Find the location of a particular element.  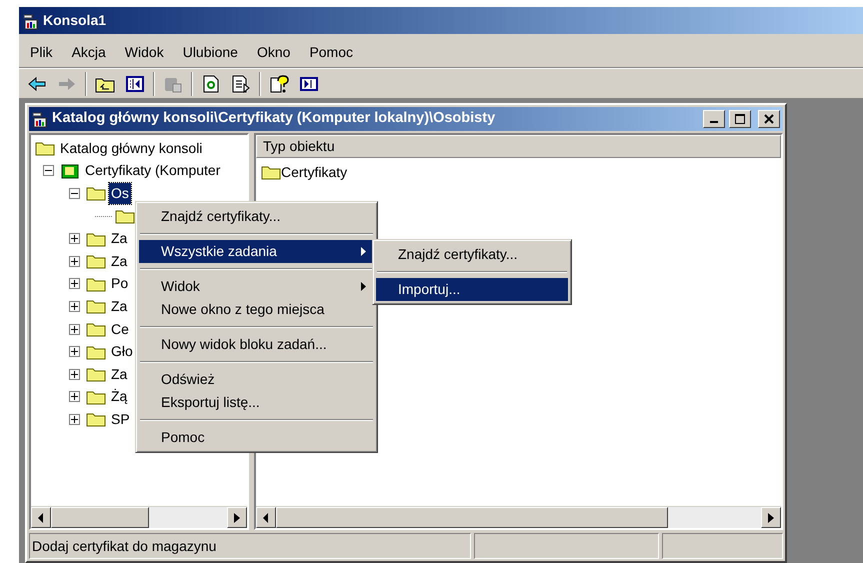

close-icon is located at coordinates (769, 119).